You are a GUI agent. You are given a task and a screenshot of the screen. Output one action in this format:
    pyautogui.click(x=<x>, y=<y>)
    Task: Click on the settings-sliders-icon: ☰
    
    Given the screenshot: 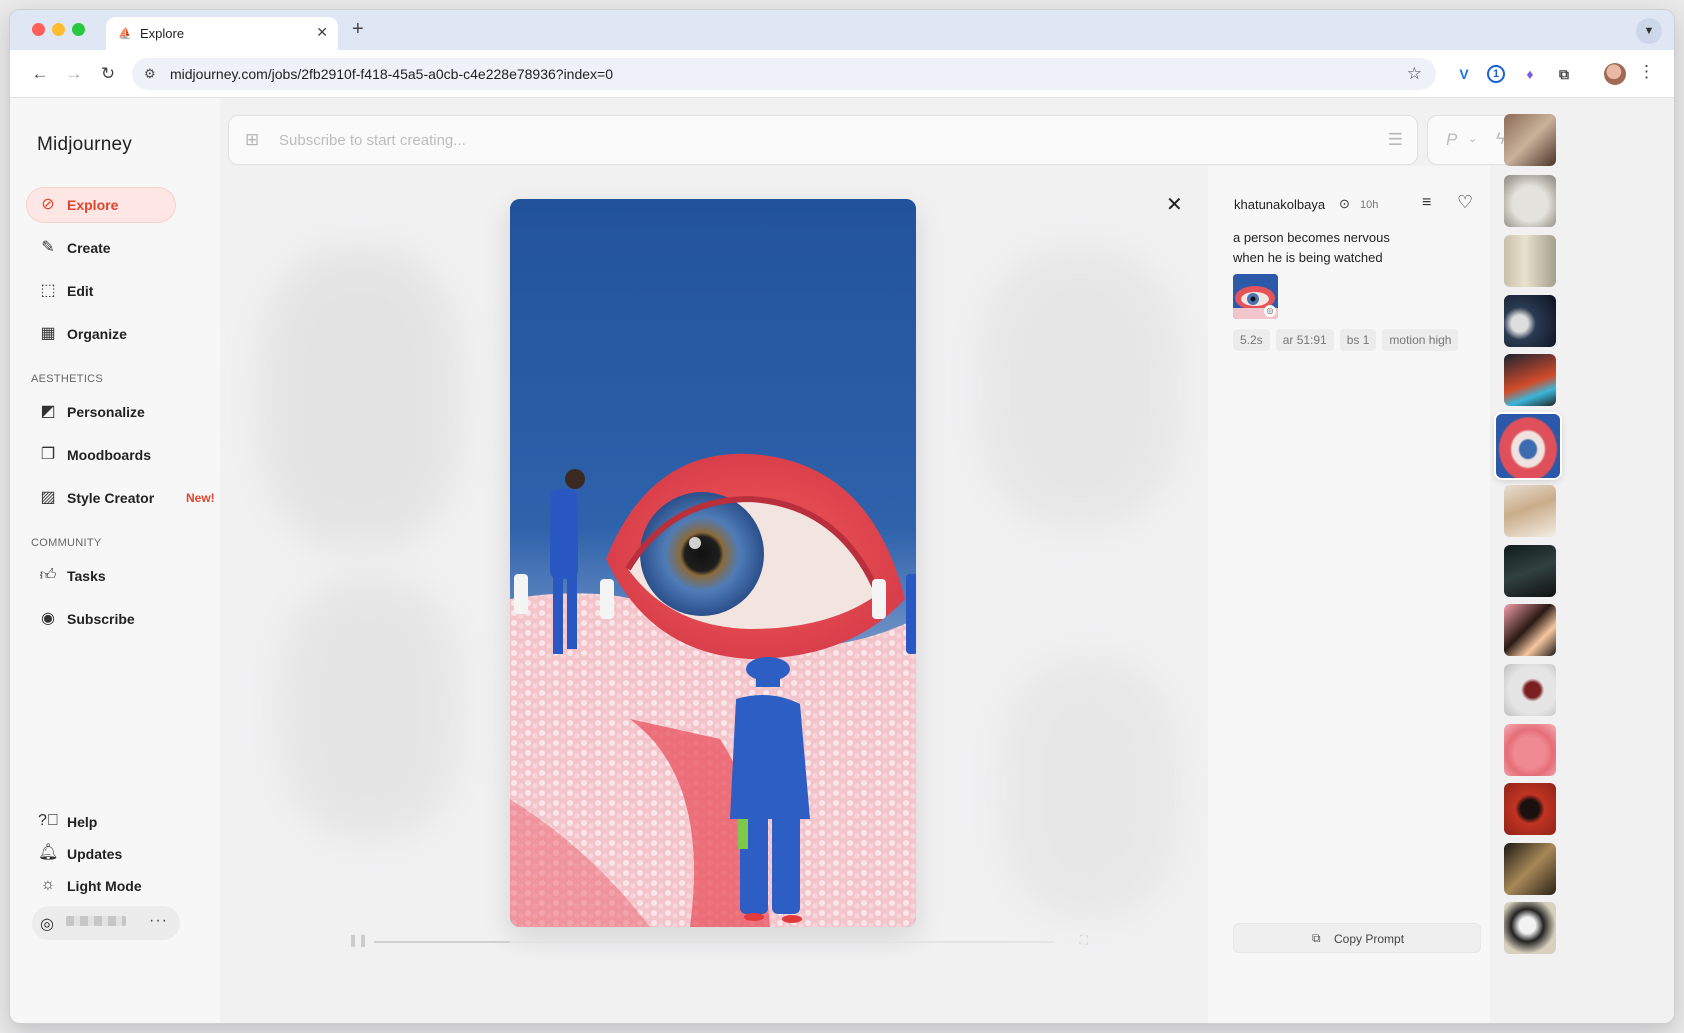 What is the action you would take?
    pyautogui.click(x=1395, y=140)
    